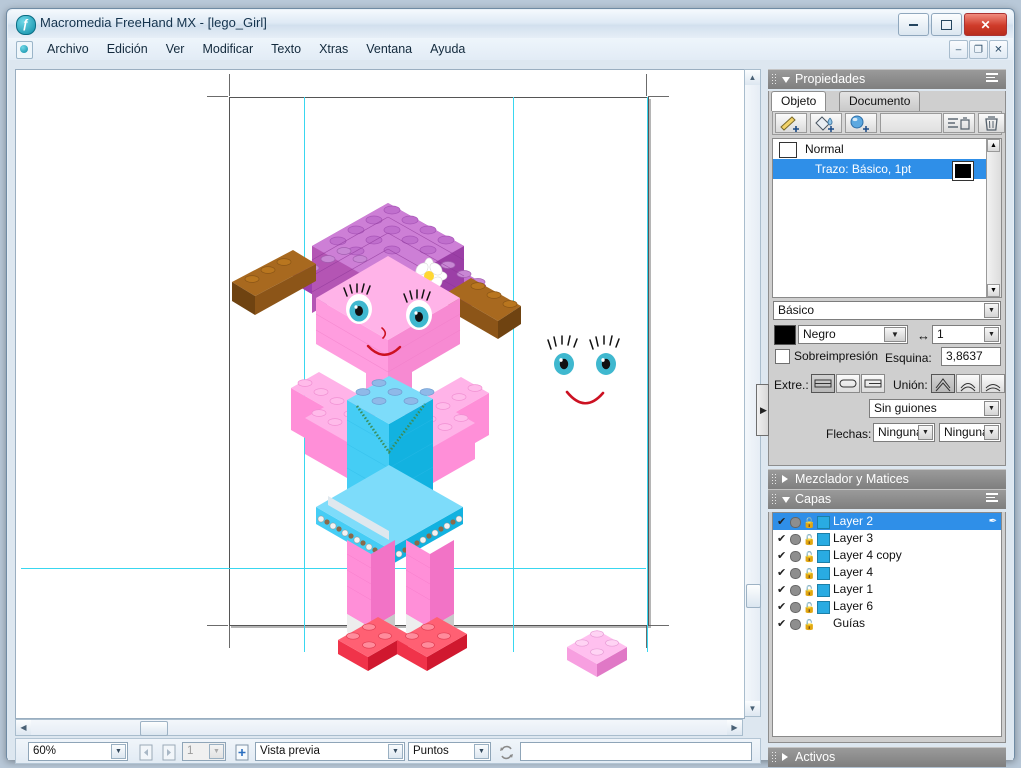 This screenshot has height=768, width=1021. What do you see at coordinates (379, 727) in the screenshot?
I see `horizontal-scrollbar: ◀ ▶` at bounding box center [379, 727].